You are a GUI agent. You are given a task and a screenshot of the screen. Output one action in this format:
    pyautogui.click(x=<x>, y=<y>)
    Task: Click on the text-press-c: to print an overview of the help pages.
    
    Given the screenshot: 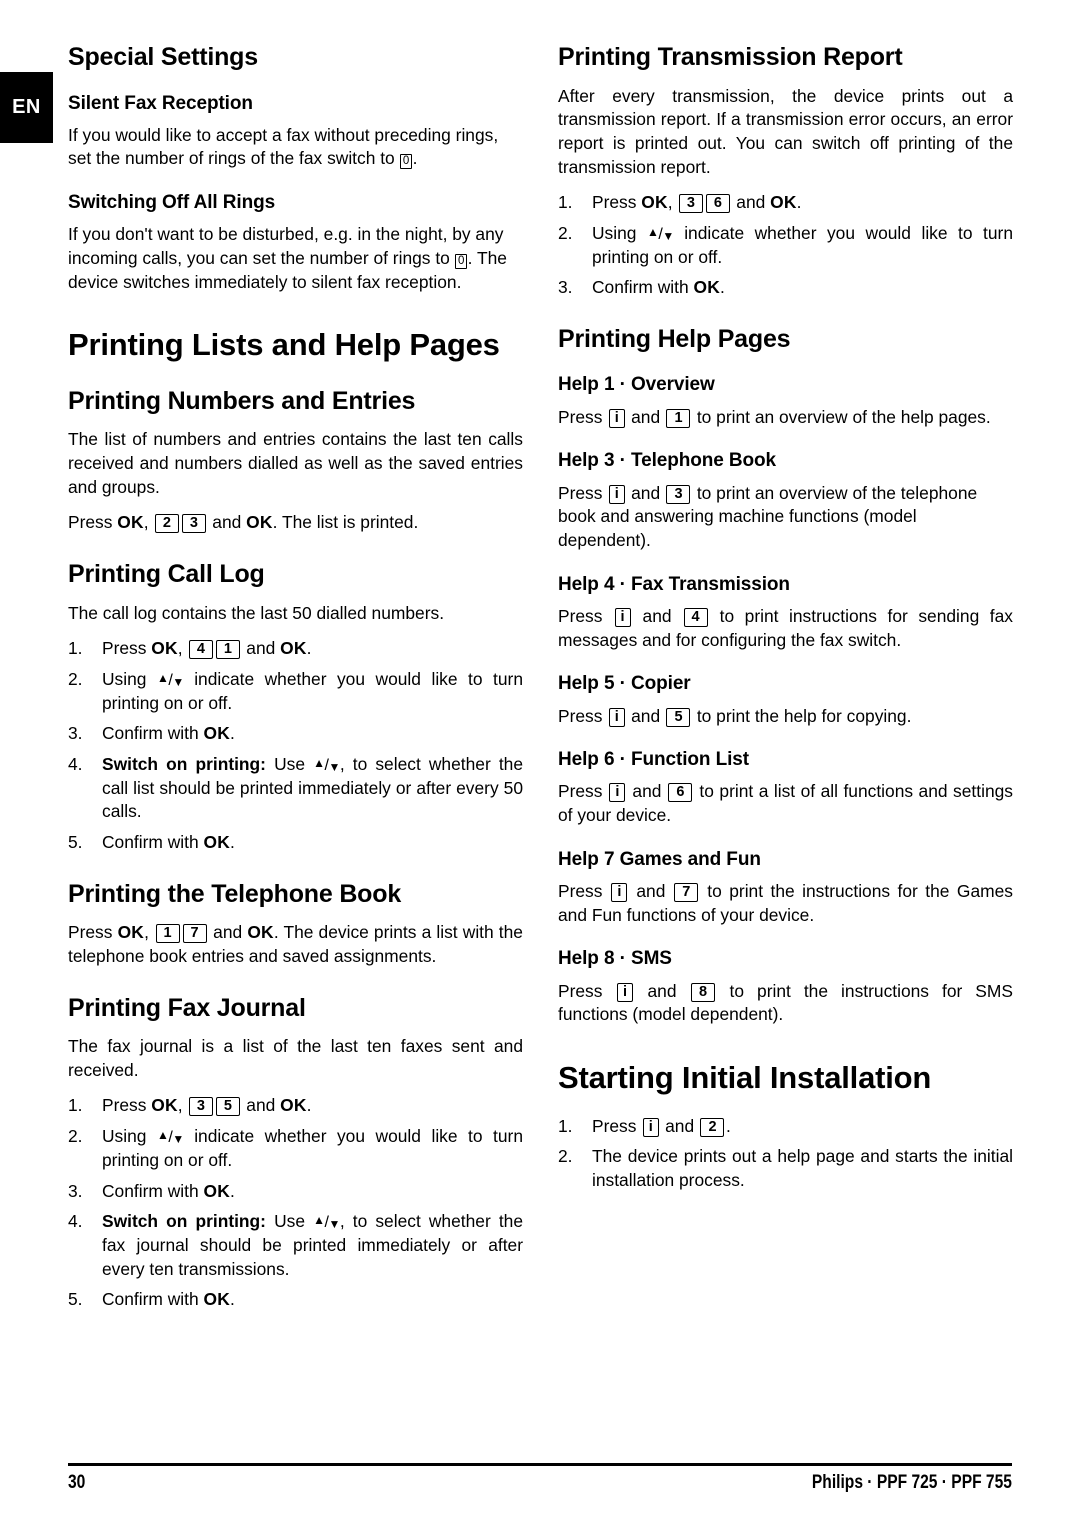 What is the action you would take?
    pyautogui.click(x=841, y=416)
    